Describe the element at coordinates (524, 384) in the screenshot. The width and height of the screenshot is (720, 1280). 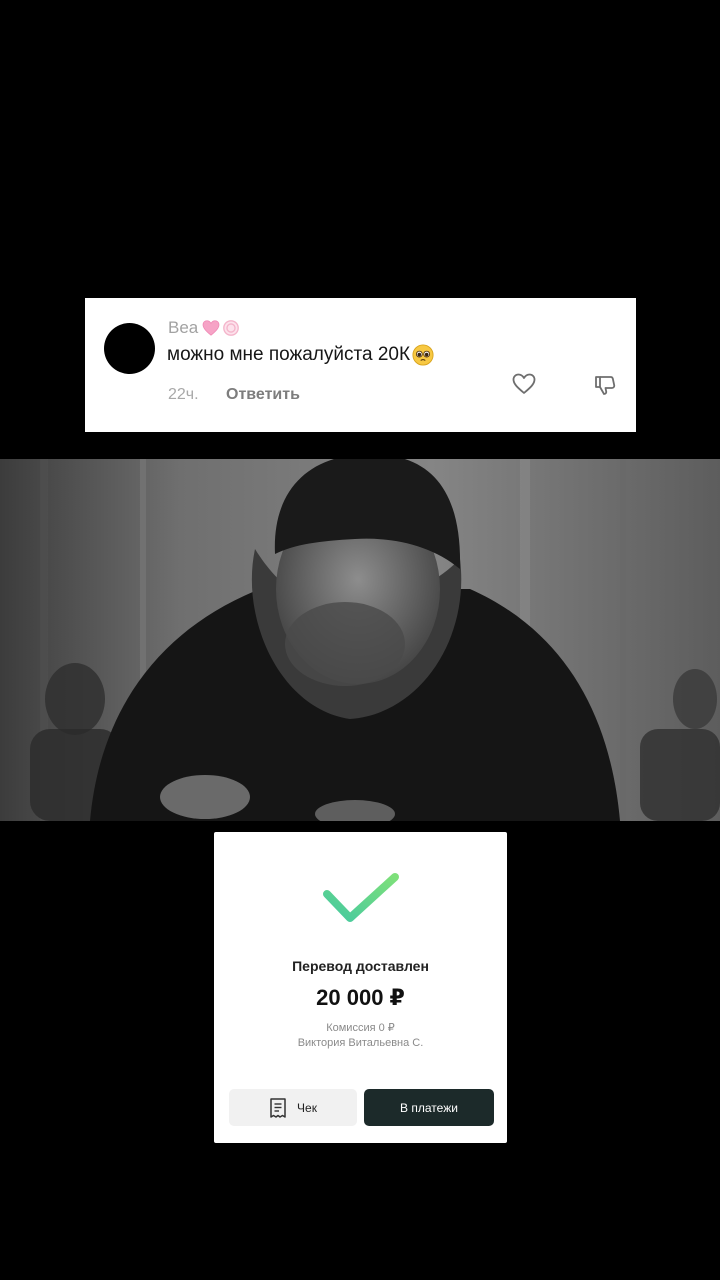
I see `heart-outline-icon` at that location.